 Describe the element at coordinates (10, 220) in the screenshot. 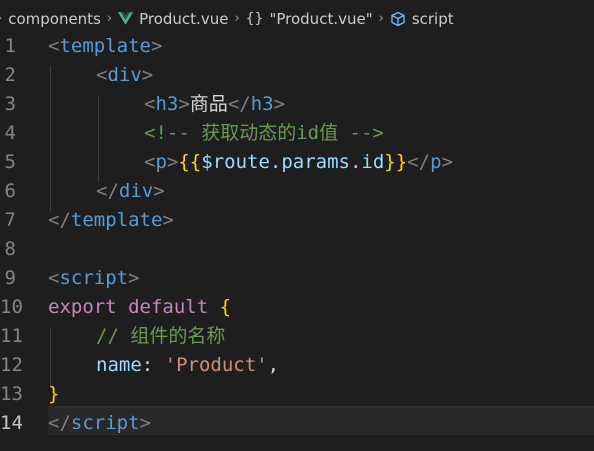

I see `line-number: 7` at that location.